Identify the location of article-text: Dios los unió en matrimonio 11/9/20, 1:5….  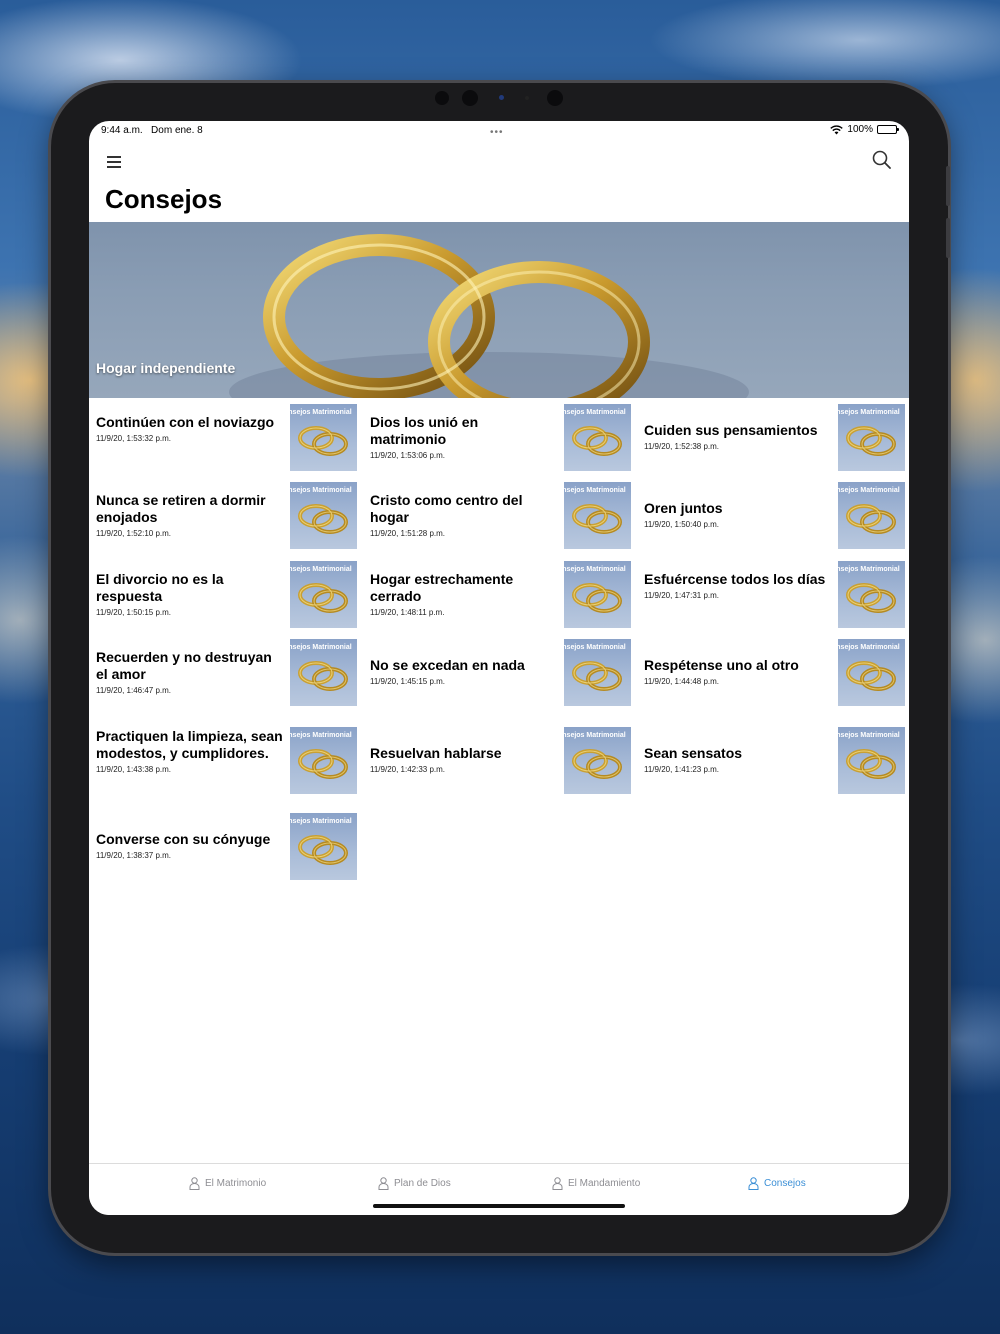
(464, 437).